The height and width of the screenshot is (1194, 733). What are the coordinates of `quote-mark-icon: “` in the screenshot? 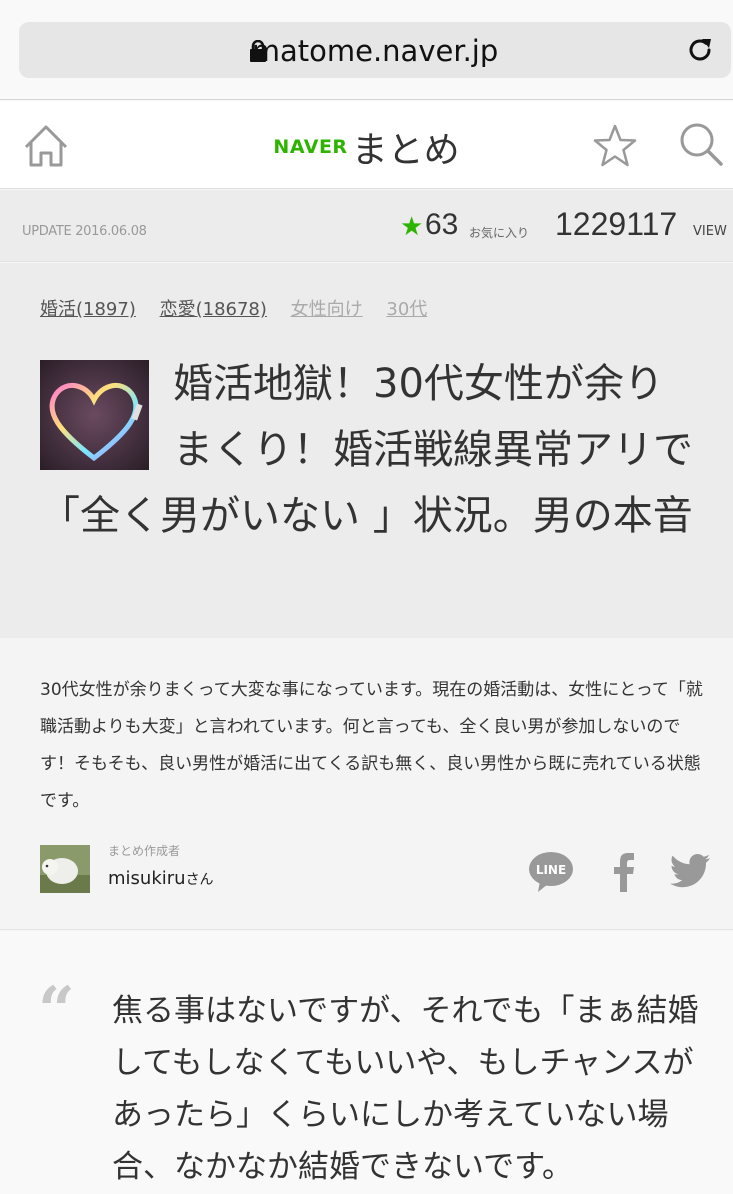 It's located at (56, 1010).